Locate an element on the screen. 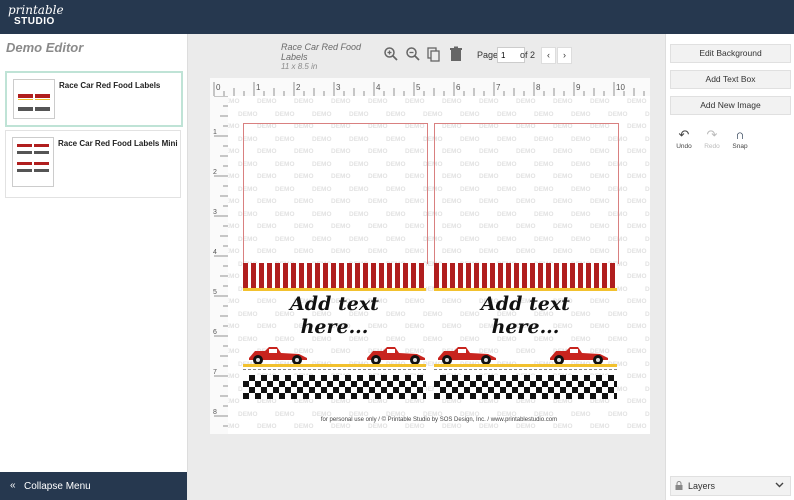  page-count-label: of 2 is located at coordinates (528, 55).